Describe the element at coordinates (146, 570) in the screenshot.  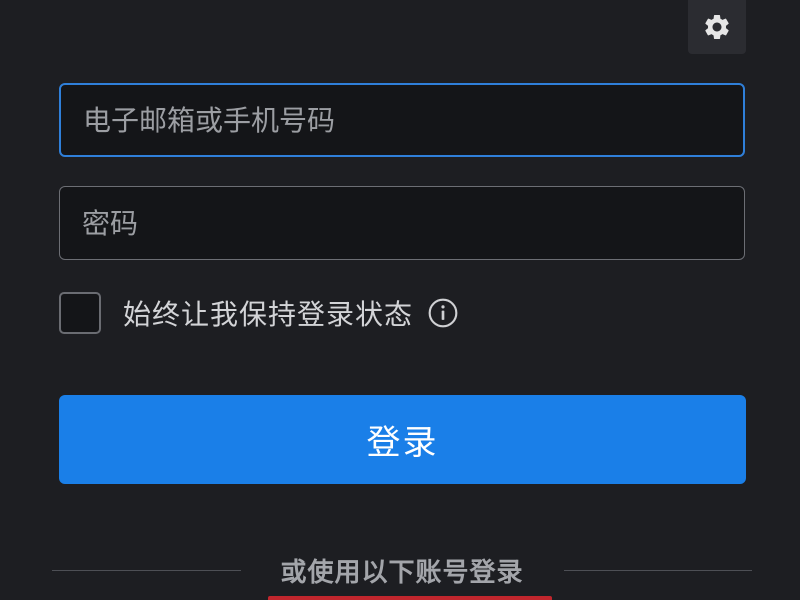
I see `divider-line-left` at that location.